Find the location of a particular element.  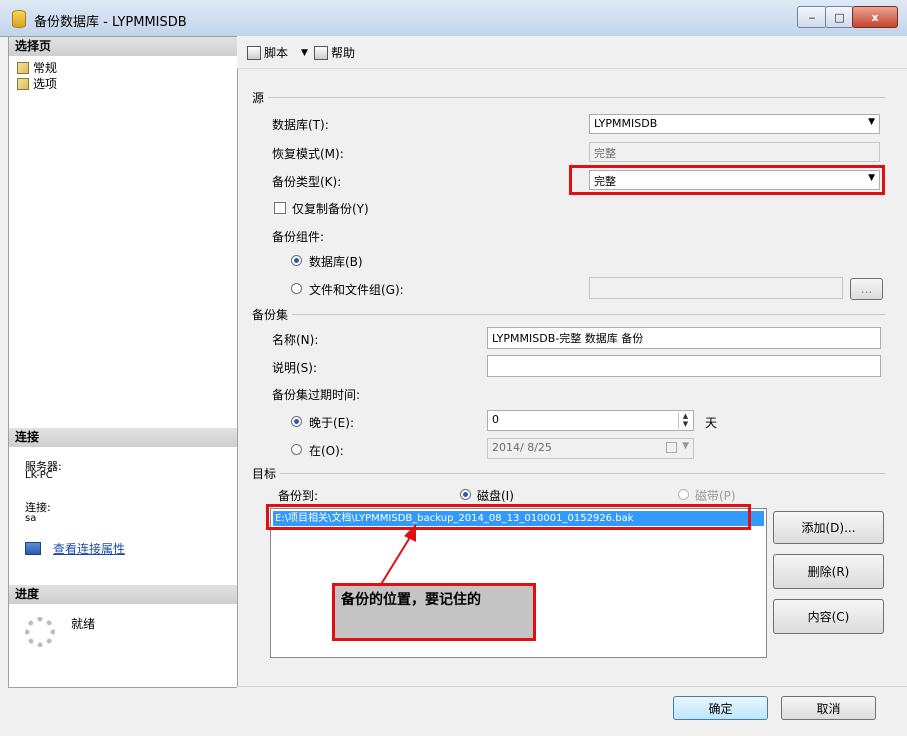

expire-date-value: 2014/ 8/25 is located at coordinates (522, 447).